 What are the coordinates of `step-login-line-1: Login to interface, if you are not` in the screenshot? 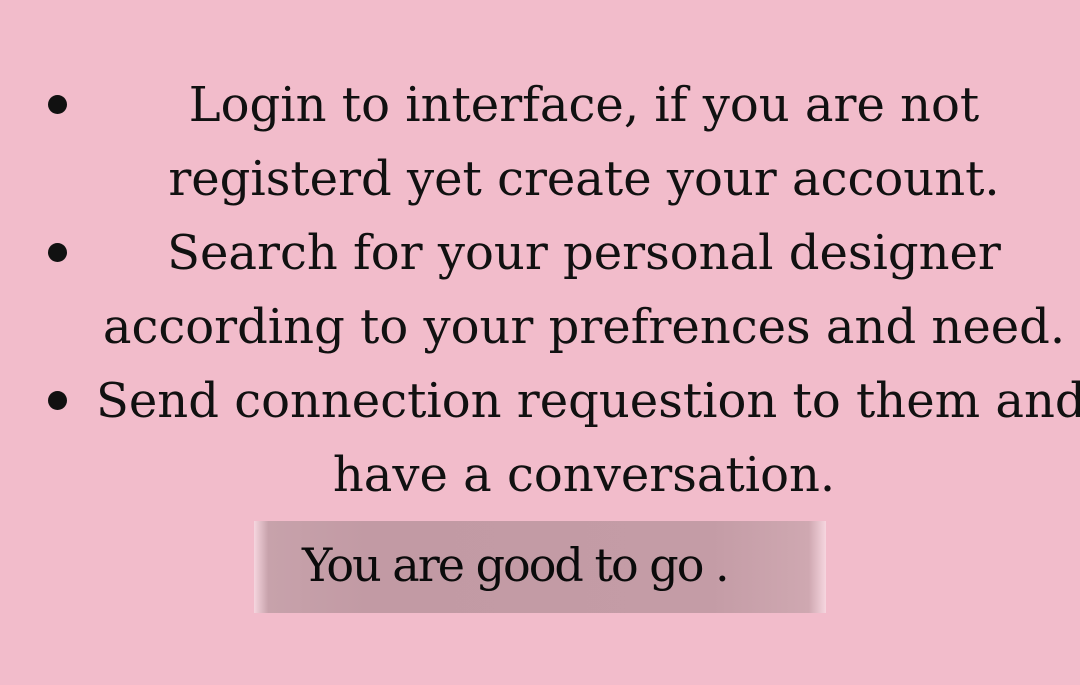 It's located at (584, 105).